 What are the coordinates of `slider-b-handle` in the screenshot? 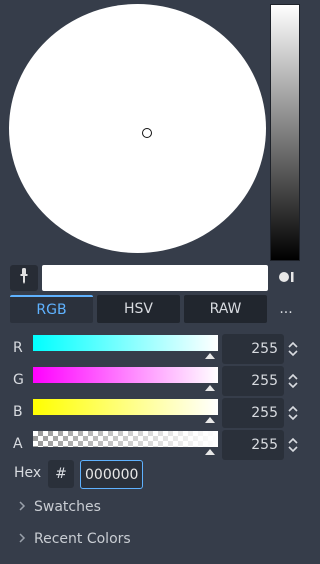 It's located at (210, 420).